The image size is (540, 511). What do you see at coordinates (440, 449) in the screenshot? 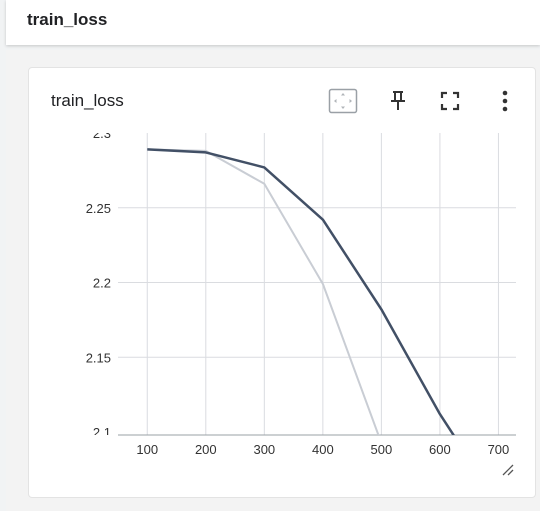
I see `x-tick-label: 600` at bounding box center [440, 449].